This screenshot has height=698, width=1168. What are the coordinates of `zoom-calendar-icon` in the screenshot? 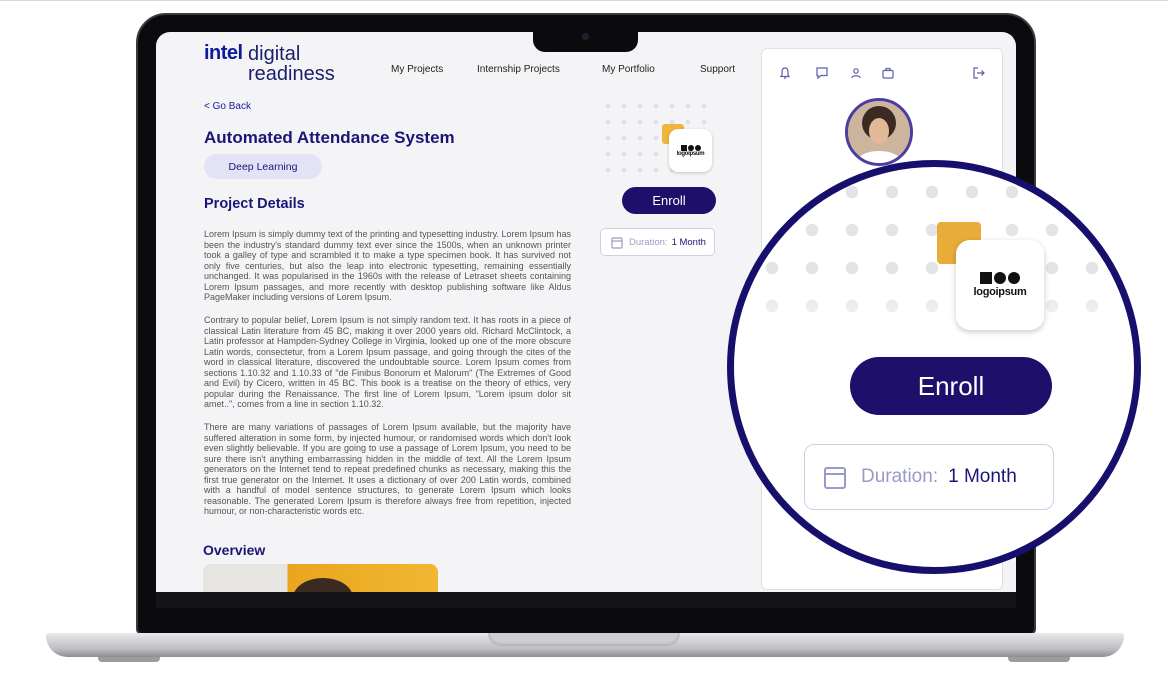 It's located at (835, 478).